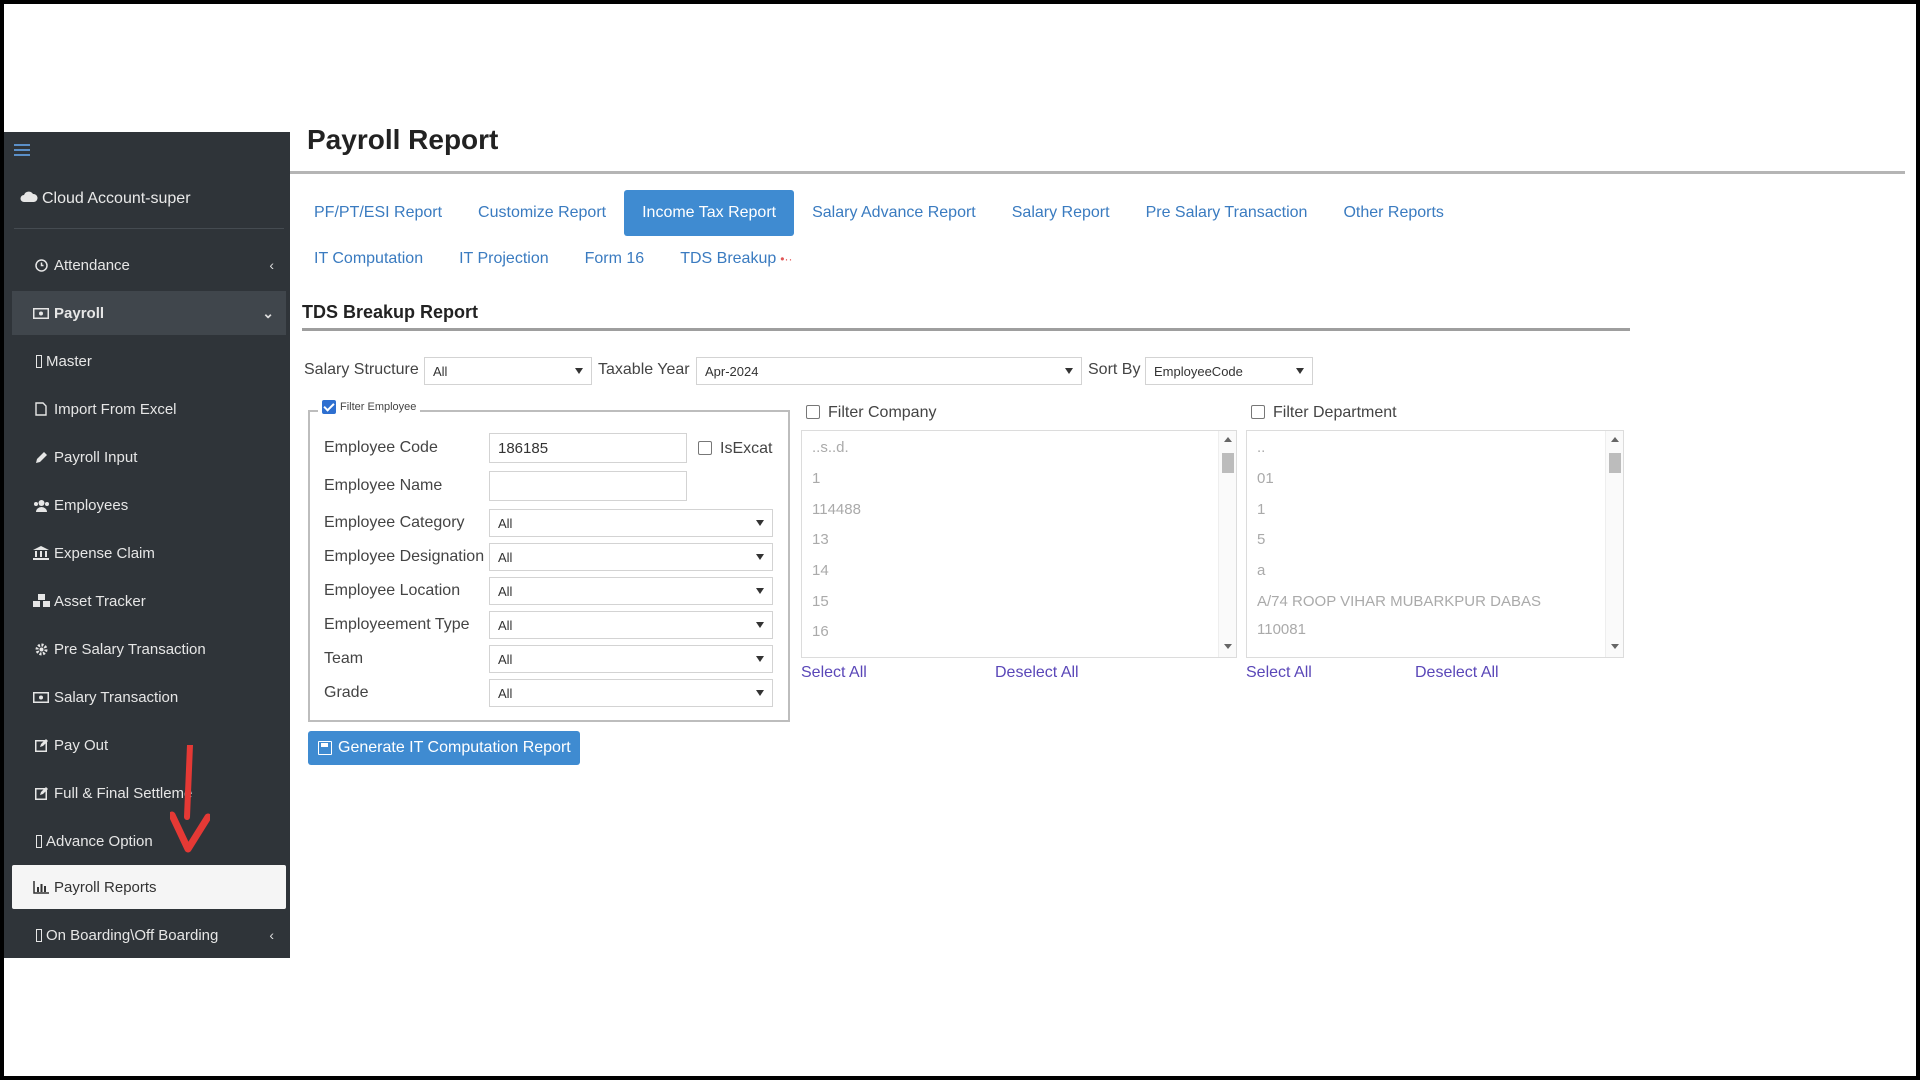  I want to click on subtab-it-projection: IT Projection, so click(504, 259).